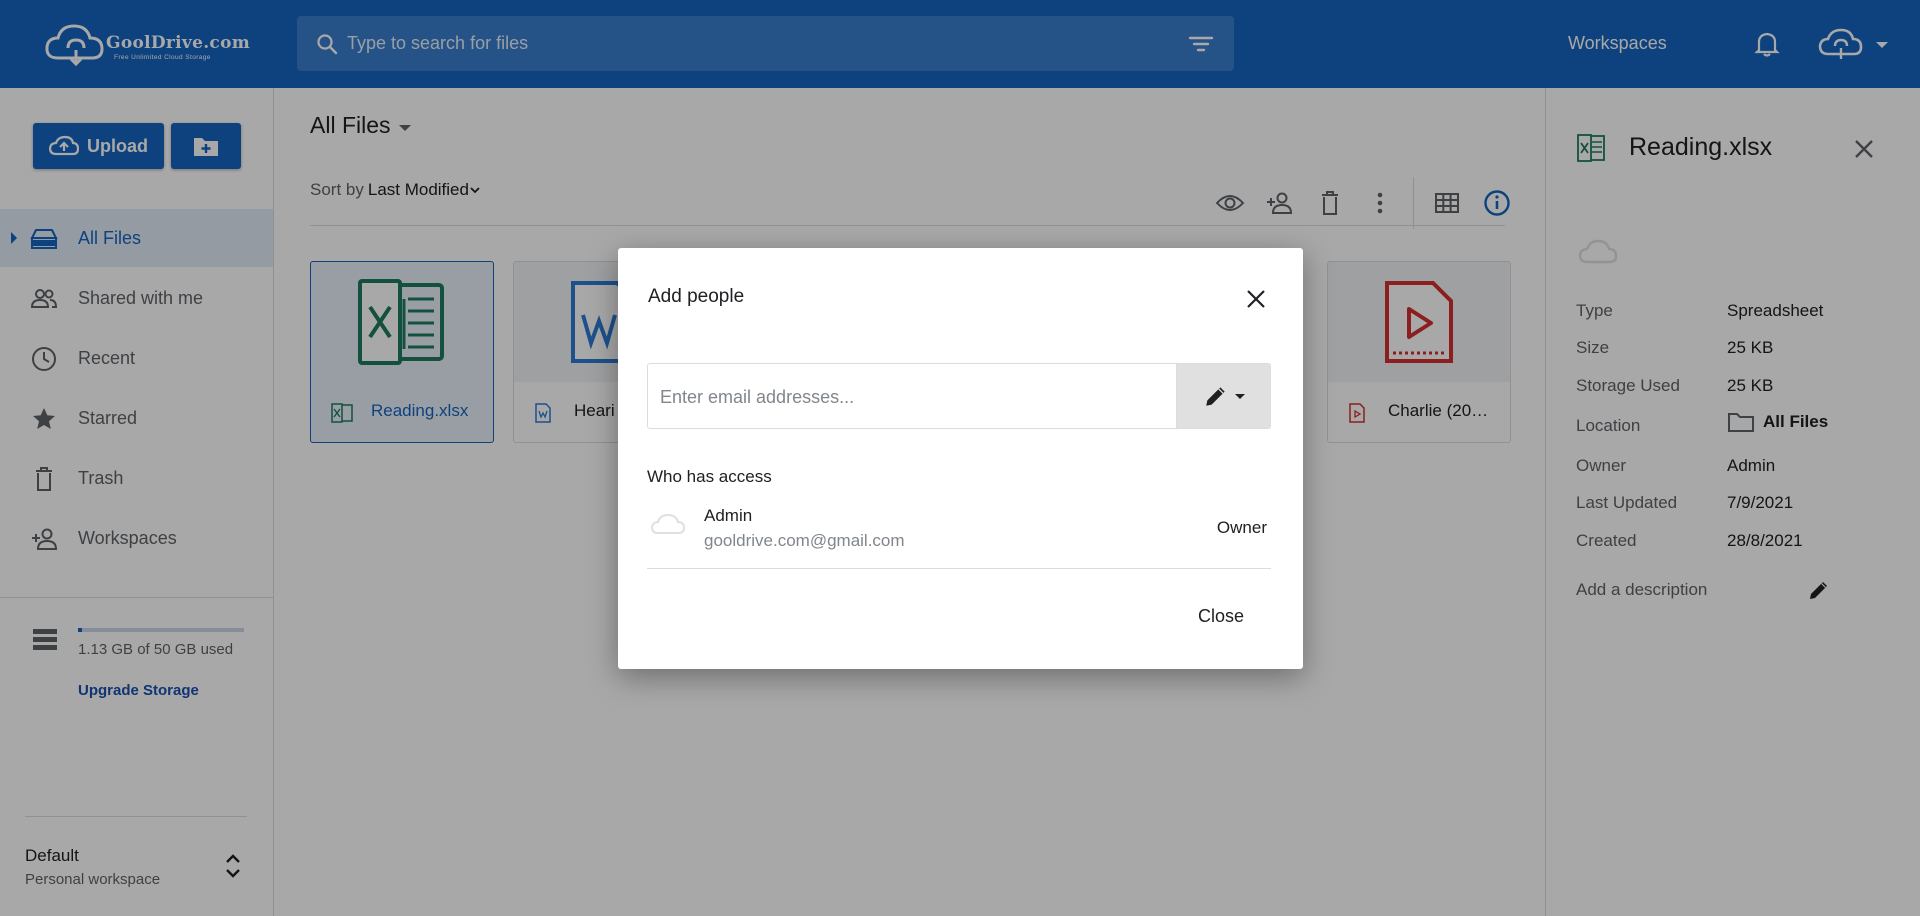 Image resolution: width=1920 pixels, height=916 pixels. I want to click on close-icon, so click(1256, 299).